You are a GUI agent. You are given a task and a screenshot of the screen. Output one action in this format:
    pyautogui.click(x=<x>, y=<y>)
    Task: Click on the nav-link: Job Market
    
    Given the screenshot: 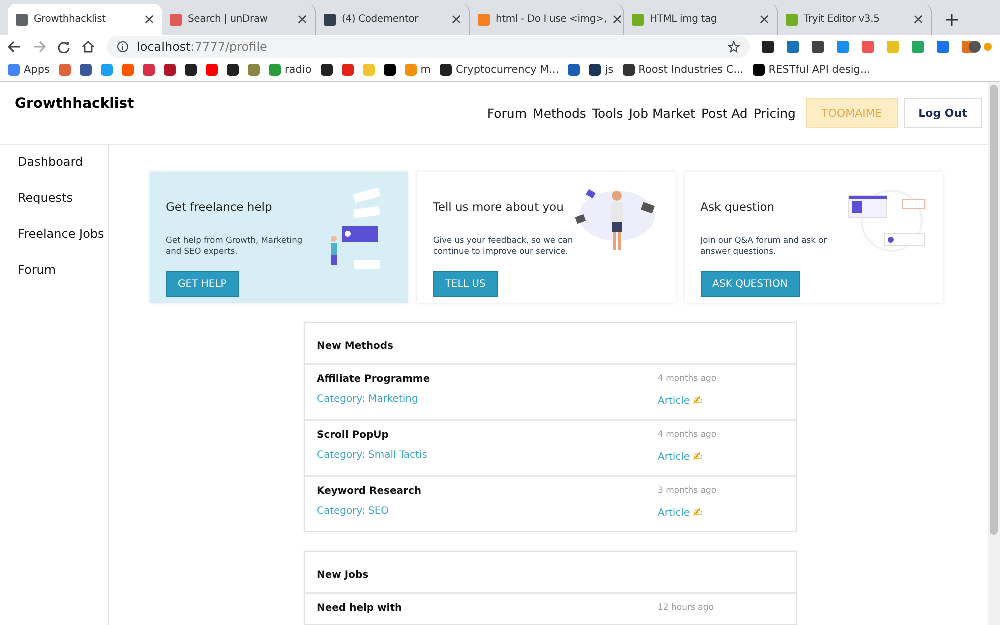 What is the action you would take?
    pyautogui.click(x=662, y=113)
    